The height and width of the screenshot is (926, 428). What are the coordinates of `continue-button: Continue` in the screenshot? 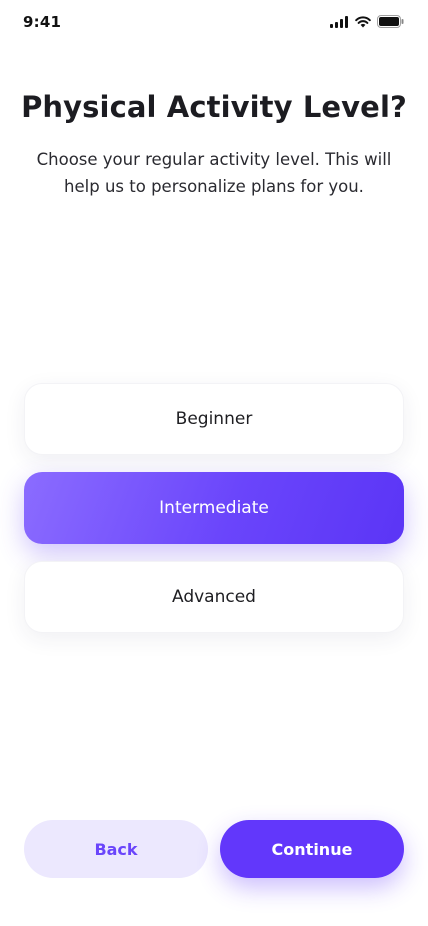 It's located at (312, 849).